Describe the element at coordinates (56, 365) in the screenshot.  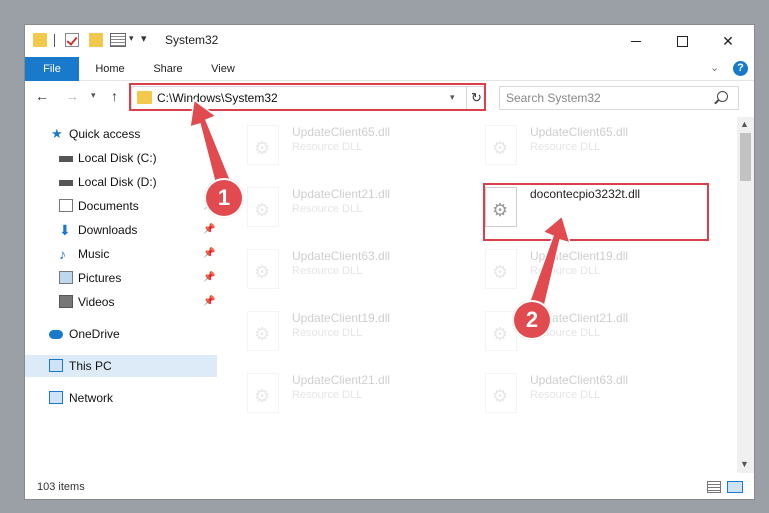
I see `computer-icon` at that location.